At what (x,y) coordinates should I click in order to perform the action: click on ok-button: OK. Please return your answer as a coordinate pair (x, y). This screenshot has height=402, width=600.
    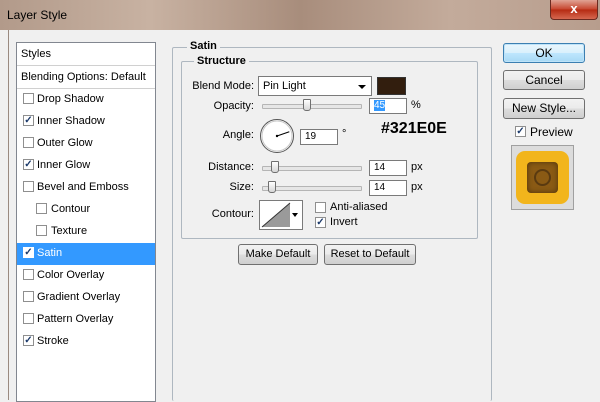
    Looking at the image, I should click on (544, 53).